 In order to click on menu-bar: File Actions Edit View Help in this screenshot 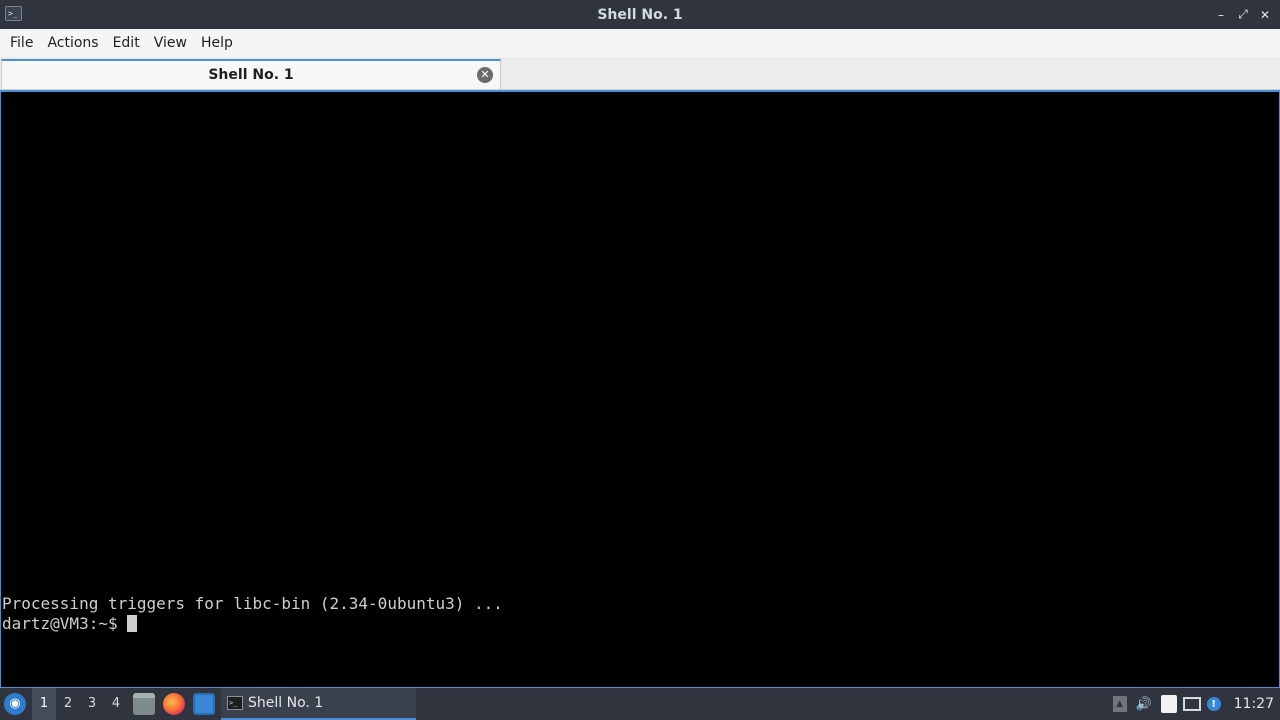, I will do `click(640, 43)`.